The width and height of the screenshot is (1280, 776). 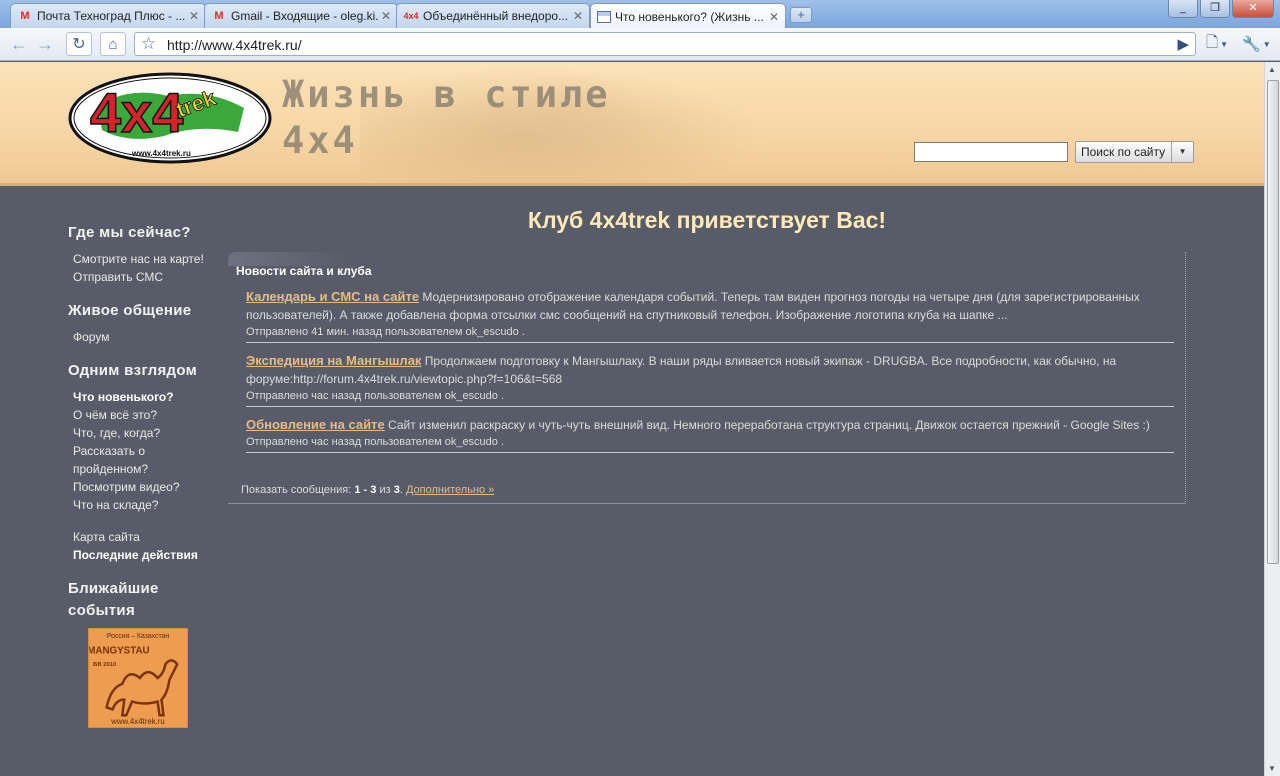 What do you see at coordinates (119, 651) in the screenshot?
I see `svg-text: MANGYSTAU` at bounding box center [119, 651].